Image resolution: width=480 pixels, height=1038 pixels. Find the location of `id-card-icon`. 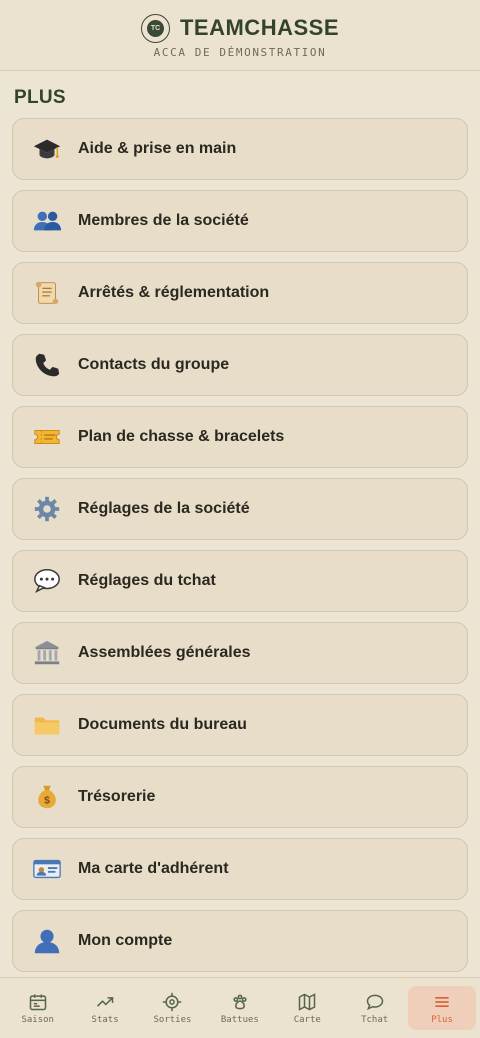

id-card-icon is located at coordinates (47, 869).